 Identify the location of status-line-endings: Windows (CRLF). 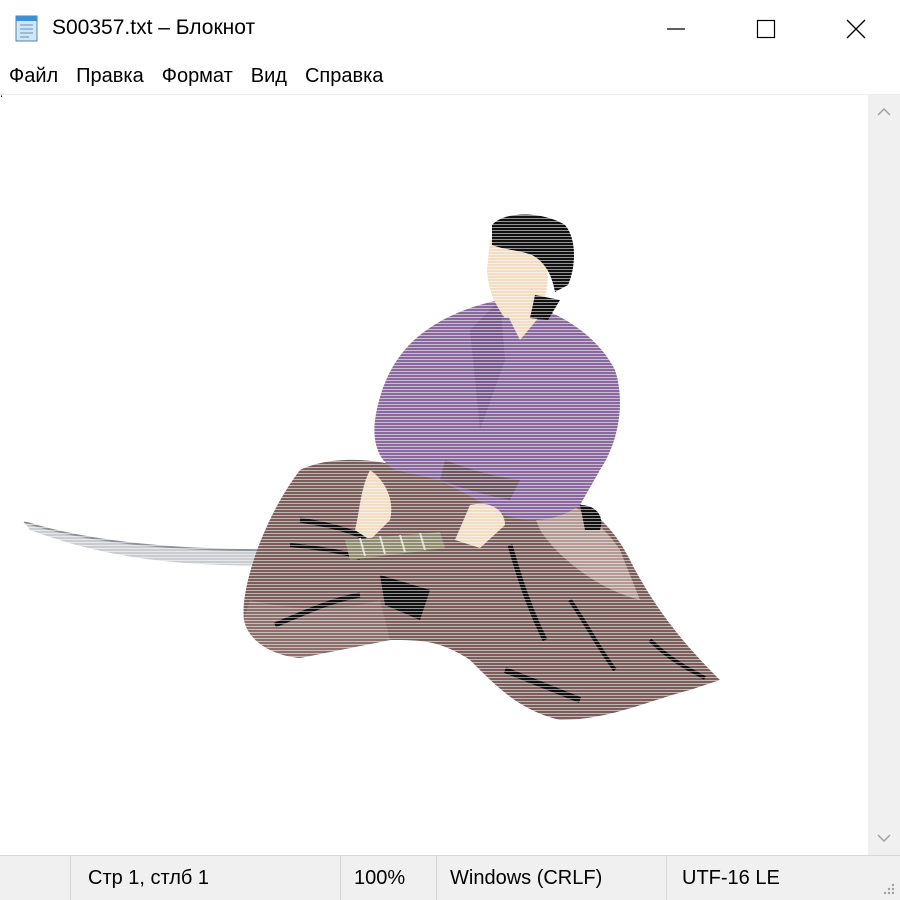
(526, 878).